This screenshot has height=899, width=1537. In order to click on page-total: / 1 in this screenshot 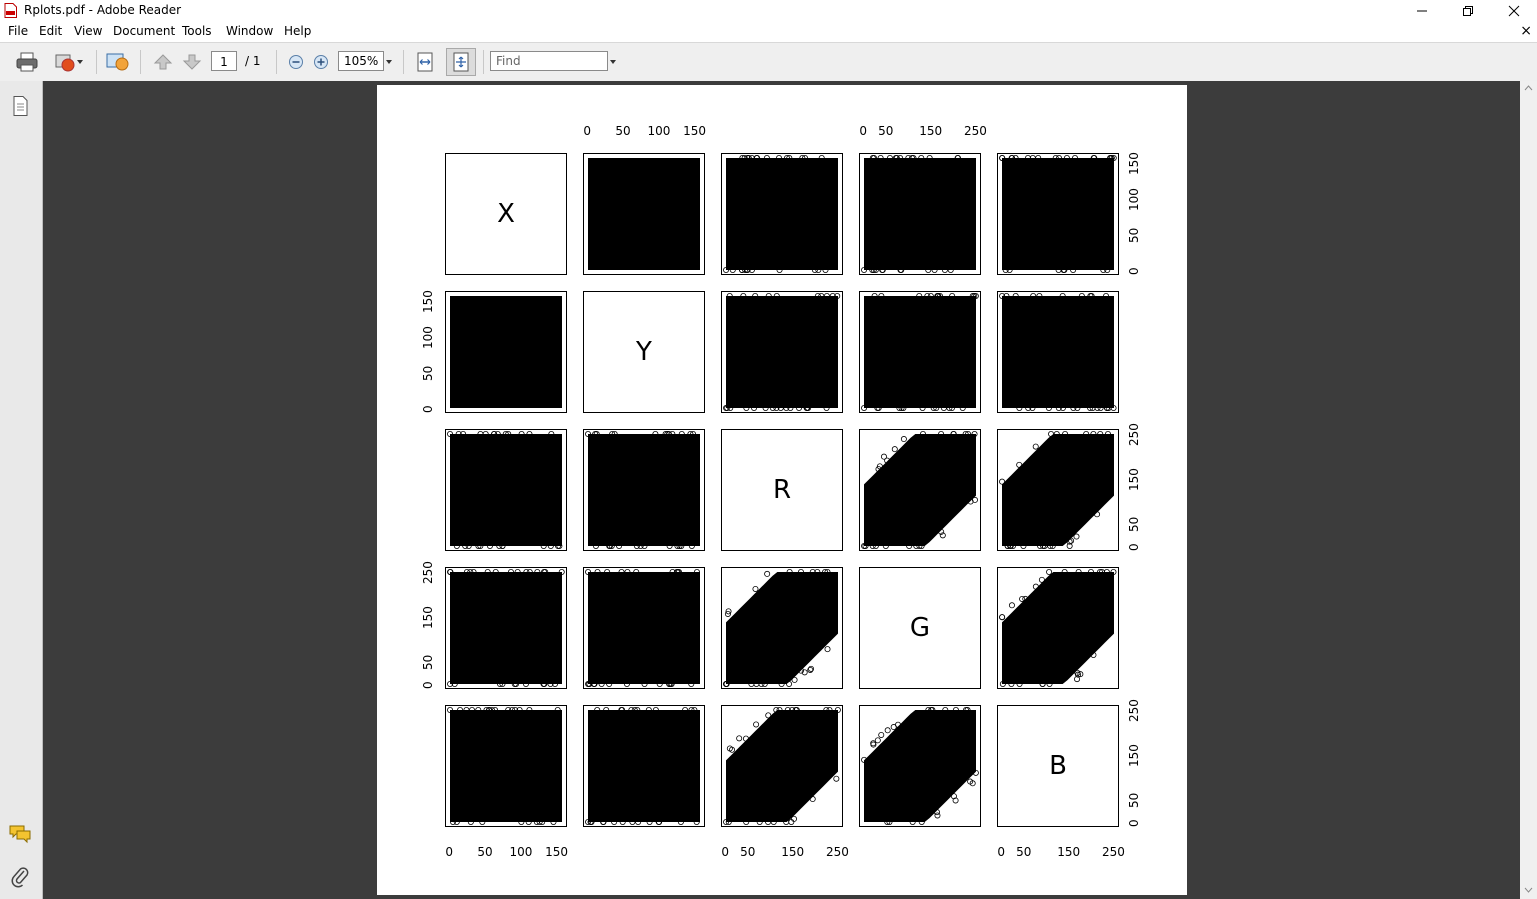, I will do `click(253, 61)`.